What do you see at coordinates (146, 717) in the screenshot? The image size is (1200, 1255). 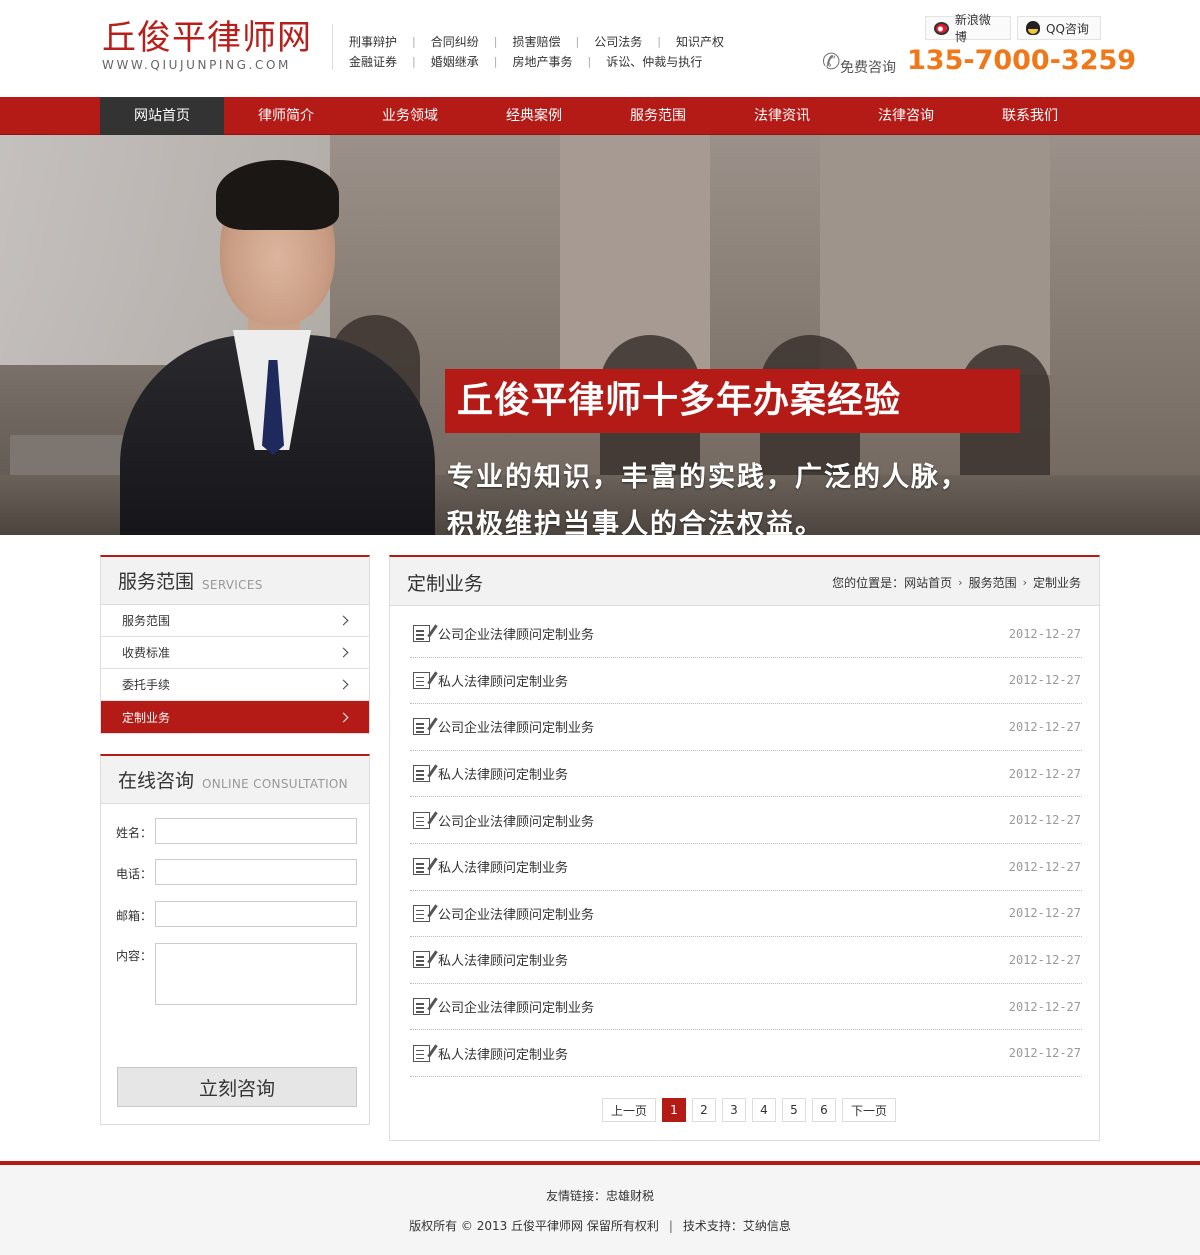 I see `services-item-label: 定制业务` at bounding box center [146, 717].